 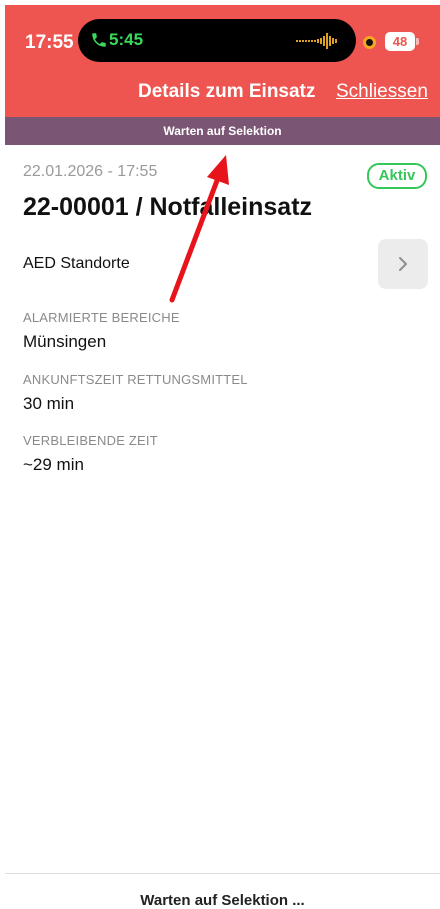 I want to click on annotation-arrow-shaft, so click(x=195, y=239).